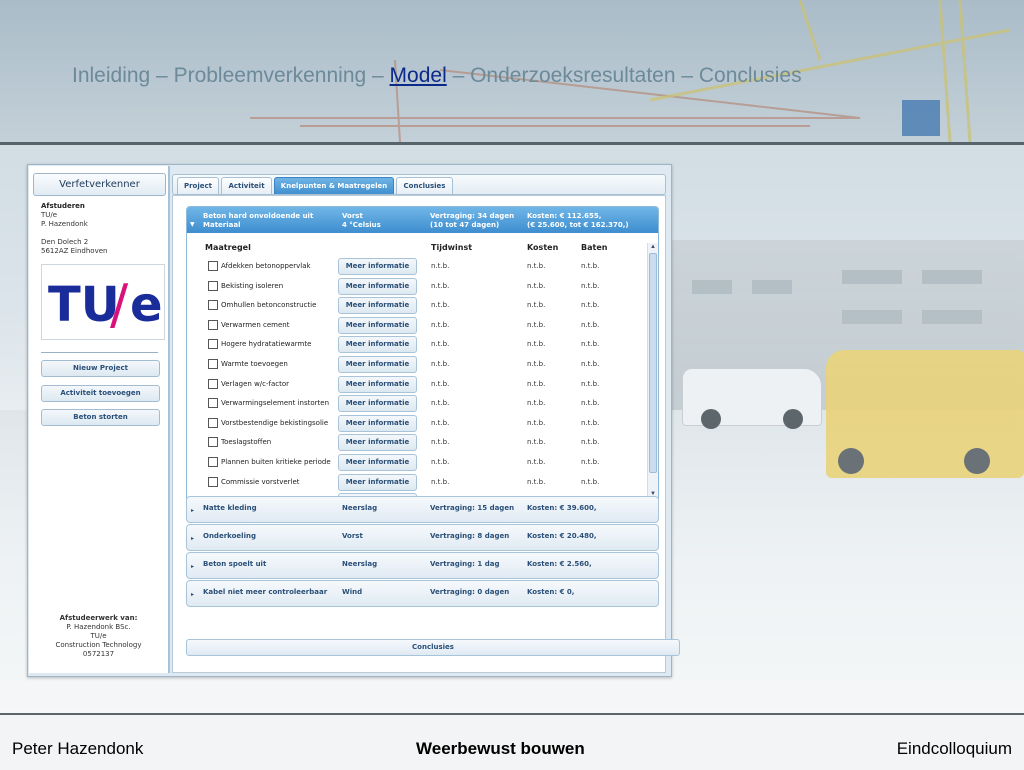 This screenshot has width=1024, height=770. What do you see at coordinates (252, 285) in the screenshot?
I see `measure-name: Bekisting isoleren` at bounding box center [252, 285].